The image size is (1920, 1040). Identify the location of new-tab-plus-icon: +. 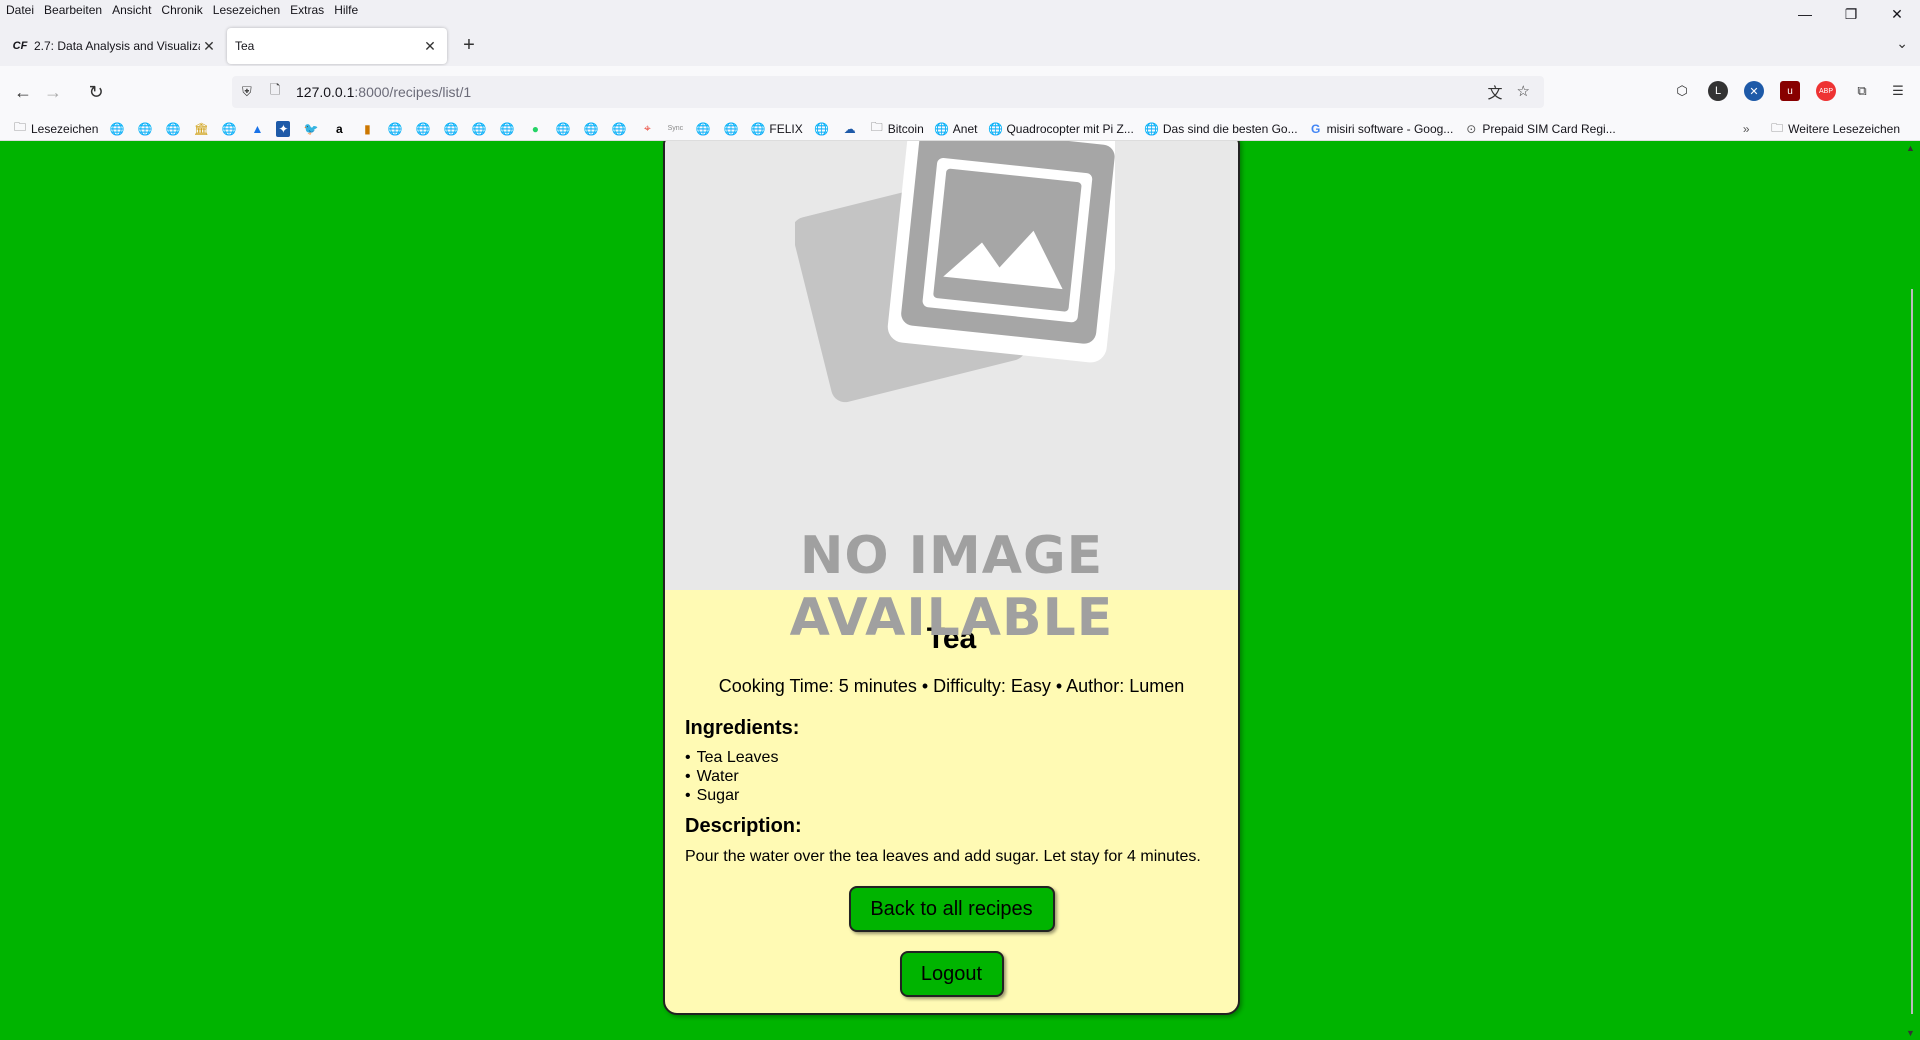
(469, 46).